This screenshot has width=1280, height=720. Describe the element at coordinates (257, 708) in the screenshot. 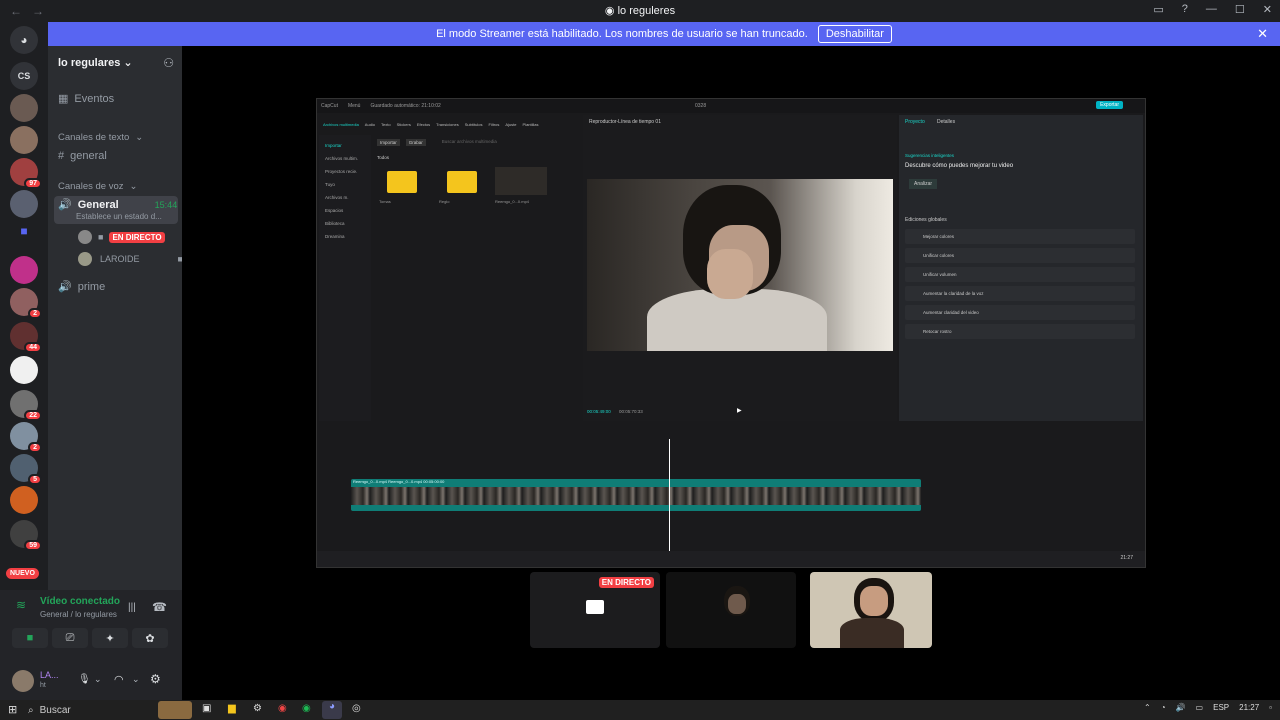

I see `settings-icon: ⚙` at that location.